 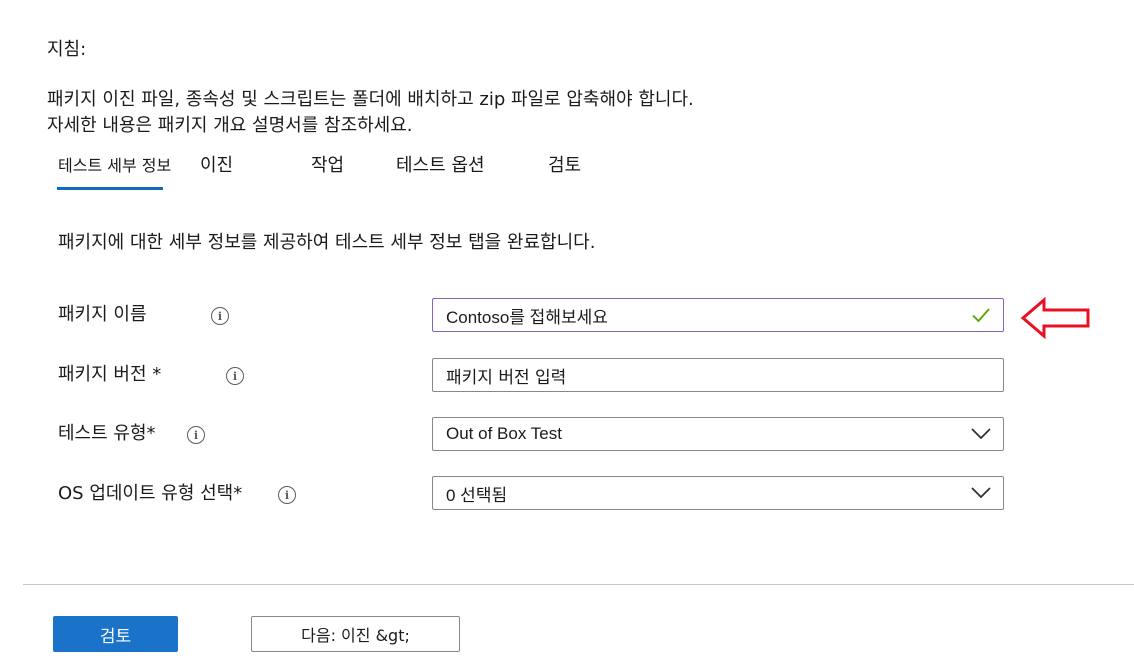 What do you see at coordinates (718, 315) in the screenshot?
I see `package-name-input: Contoso를 접해보세요` at bounding box center [718, 315].